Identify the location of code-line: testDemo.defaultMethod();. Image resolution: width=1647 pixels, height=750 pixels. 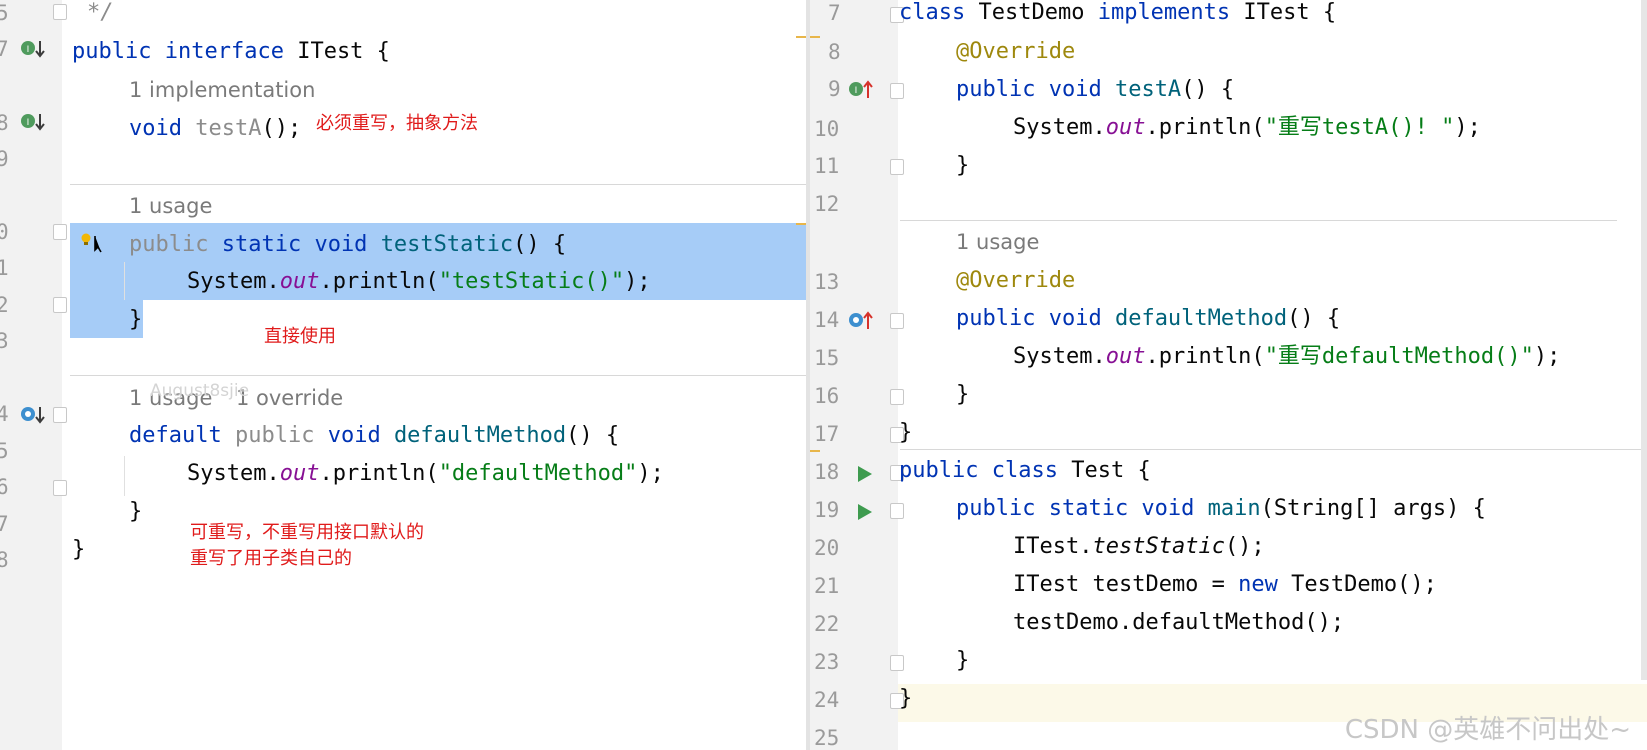
(1178, 623).